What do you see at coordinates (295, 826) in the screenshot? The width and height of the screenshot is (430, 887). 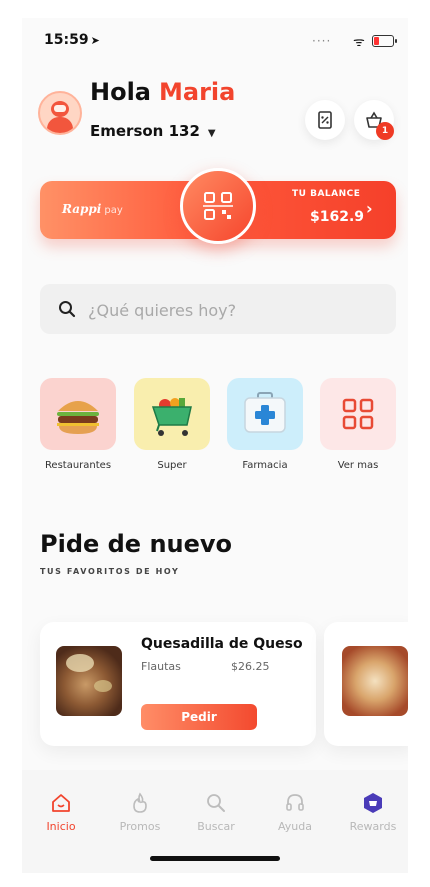 I see `nav-label: Ayuda` at bounding box center [295, 826].